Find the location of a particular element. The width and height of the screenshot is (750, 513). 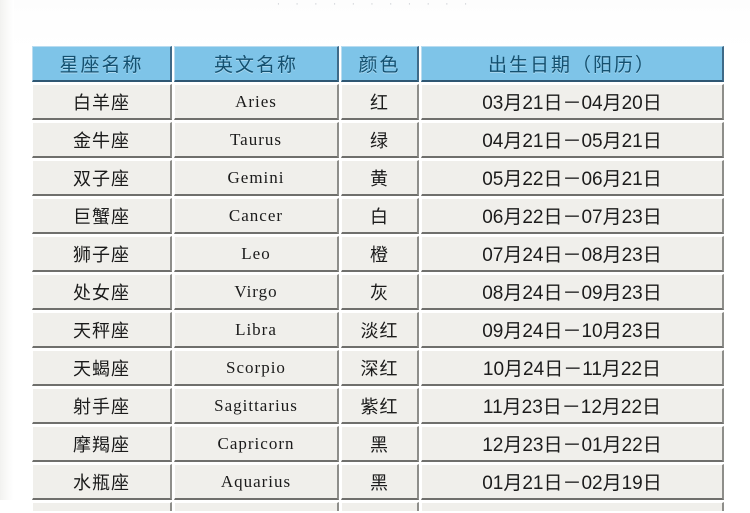

cell-sign-name: 水瓶座 is located at coordinates (102, 482).